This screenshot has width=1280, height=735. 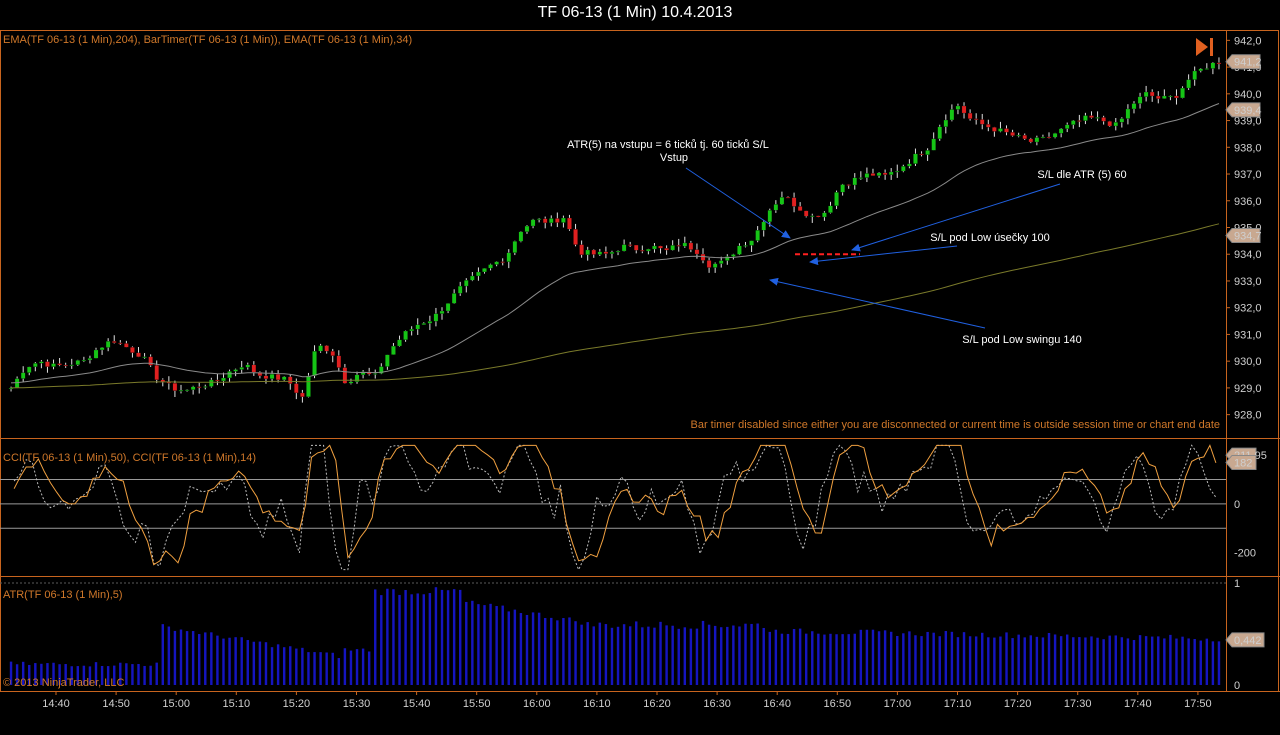 I want to click on annotation-sl-atr: S/L dle ATR (5) 60, so click(x=1081, y=175).